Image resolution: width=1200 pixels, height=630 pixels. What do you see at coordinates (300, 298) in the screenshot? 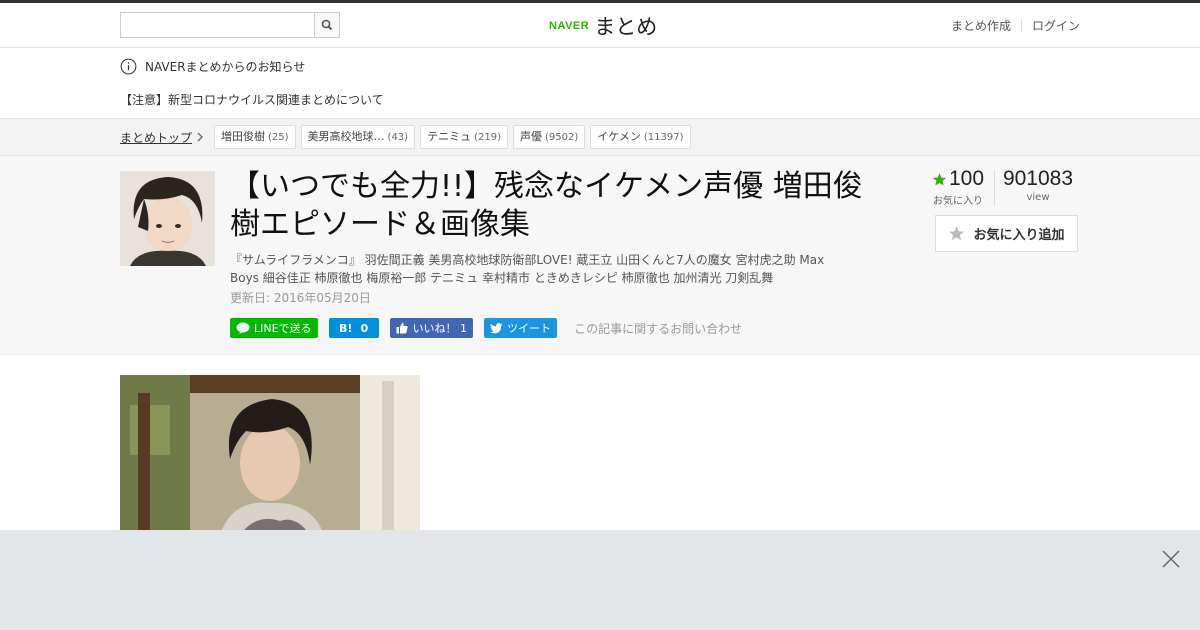
I see `updated-date: 更新日: 2016年05月20日` at bounding box center [300, 298].